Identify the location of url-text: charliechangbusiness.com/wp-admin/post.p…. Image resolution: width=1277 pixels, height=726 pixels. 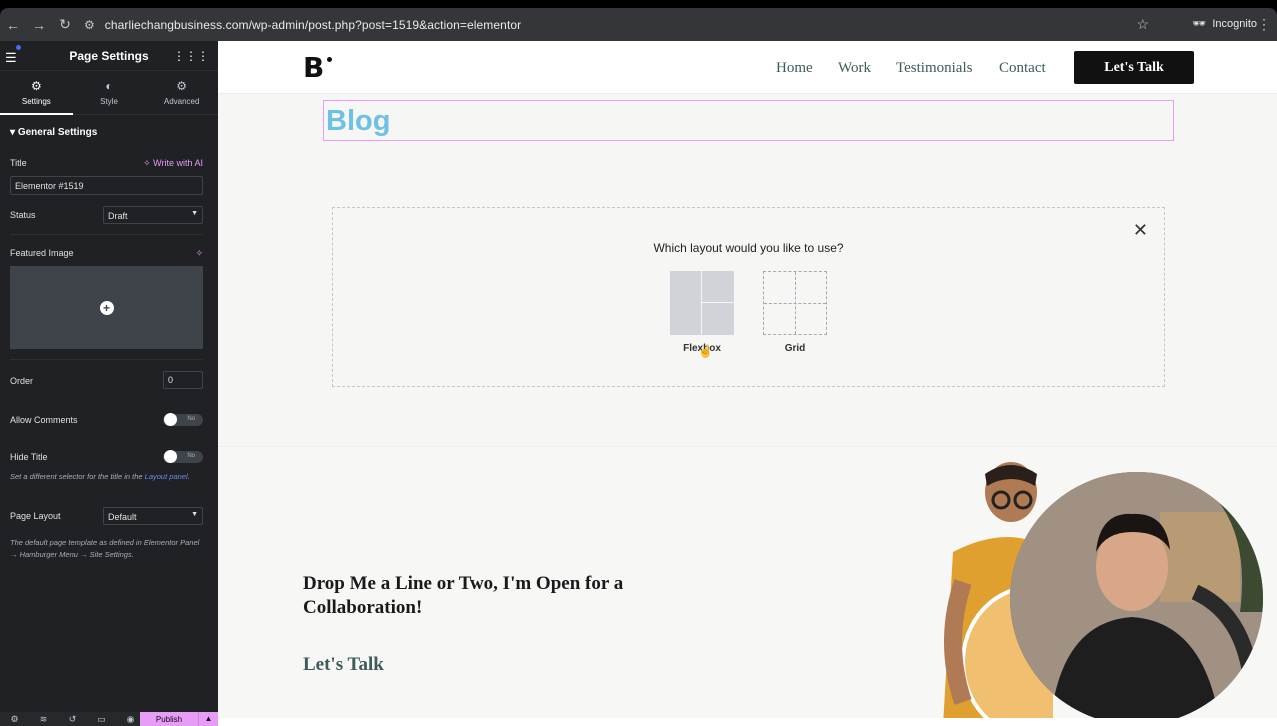
(313, 25).